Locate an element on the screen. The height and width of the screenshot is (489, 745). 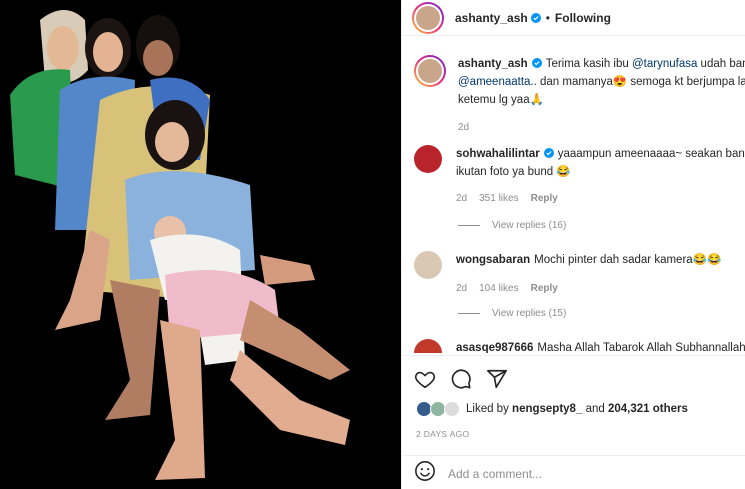
following-button: Following is located at coordinates (583, 18).